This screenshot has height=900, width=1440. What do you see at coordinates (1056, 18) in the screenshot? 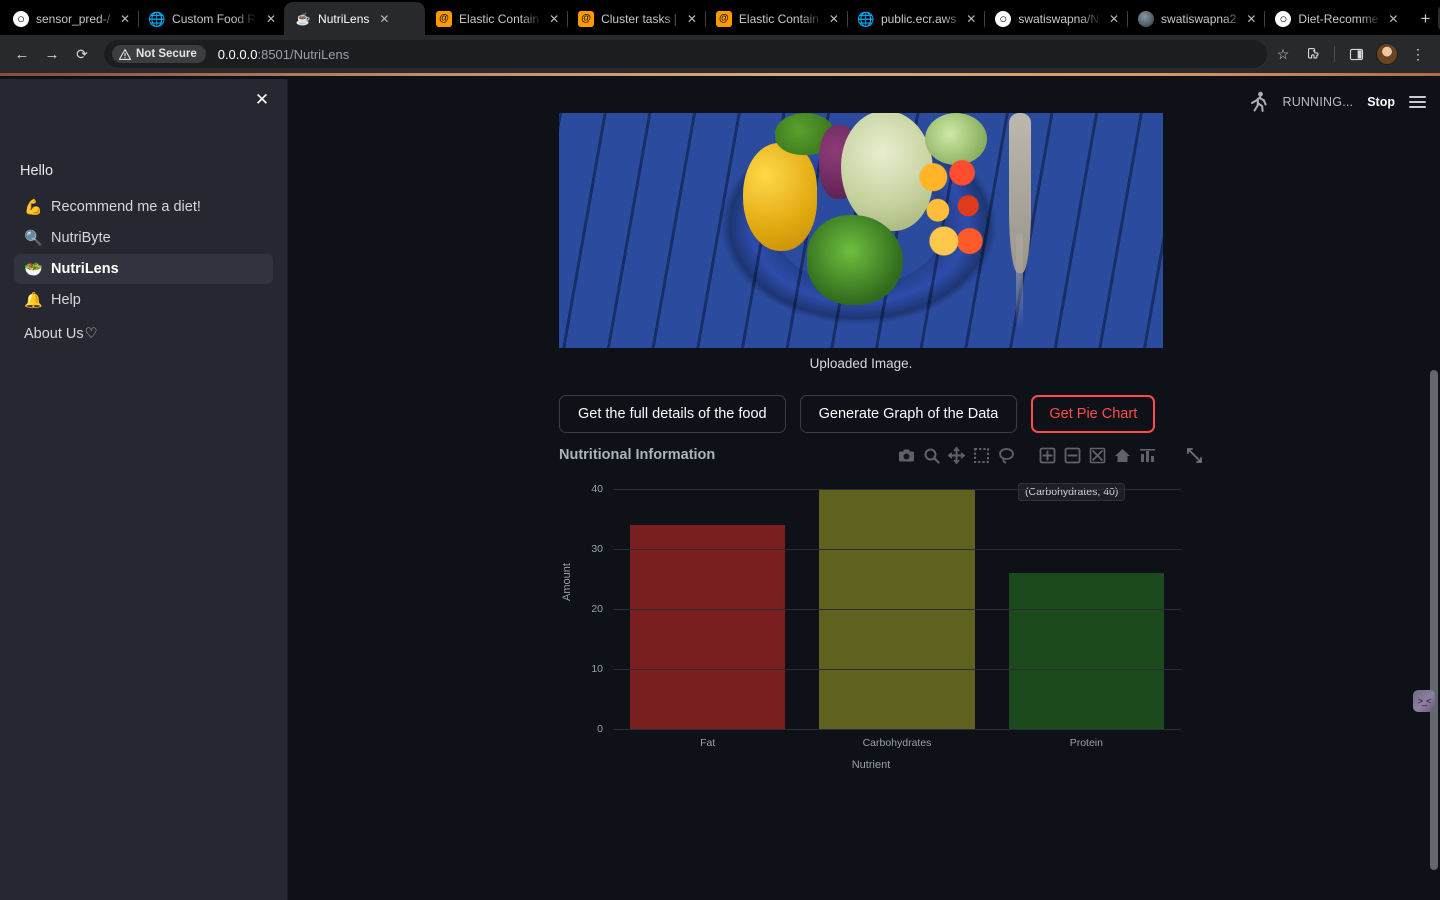
I see `browser-tab: ○ swatiswapna/N ✕` at bounding box center [1056, 18].